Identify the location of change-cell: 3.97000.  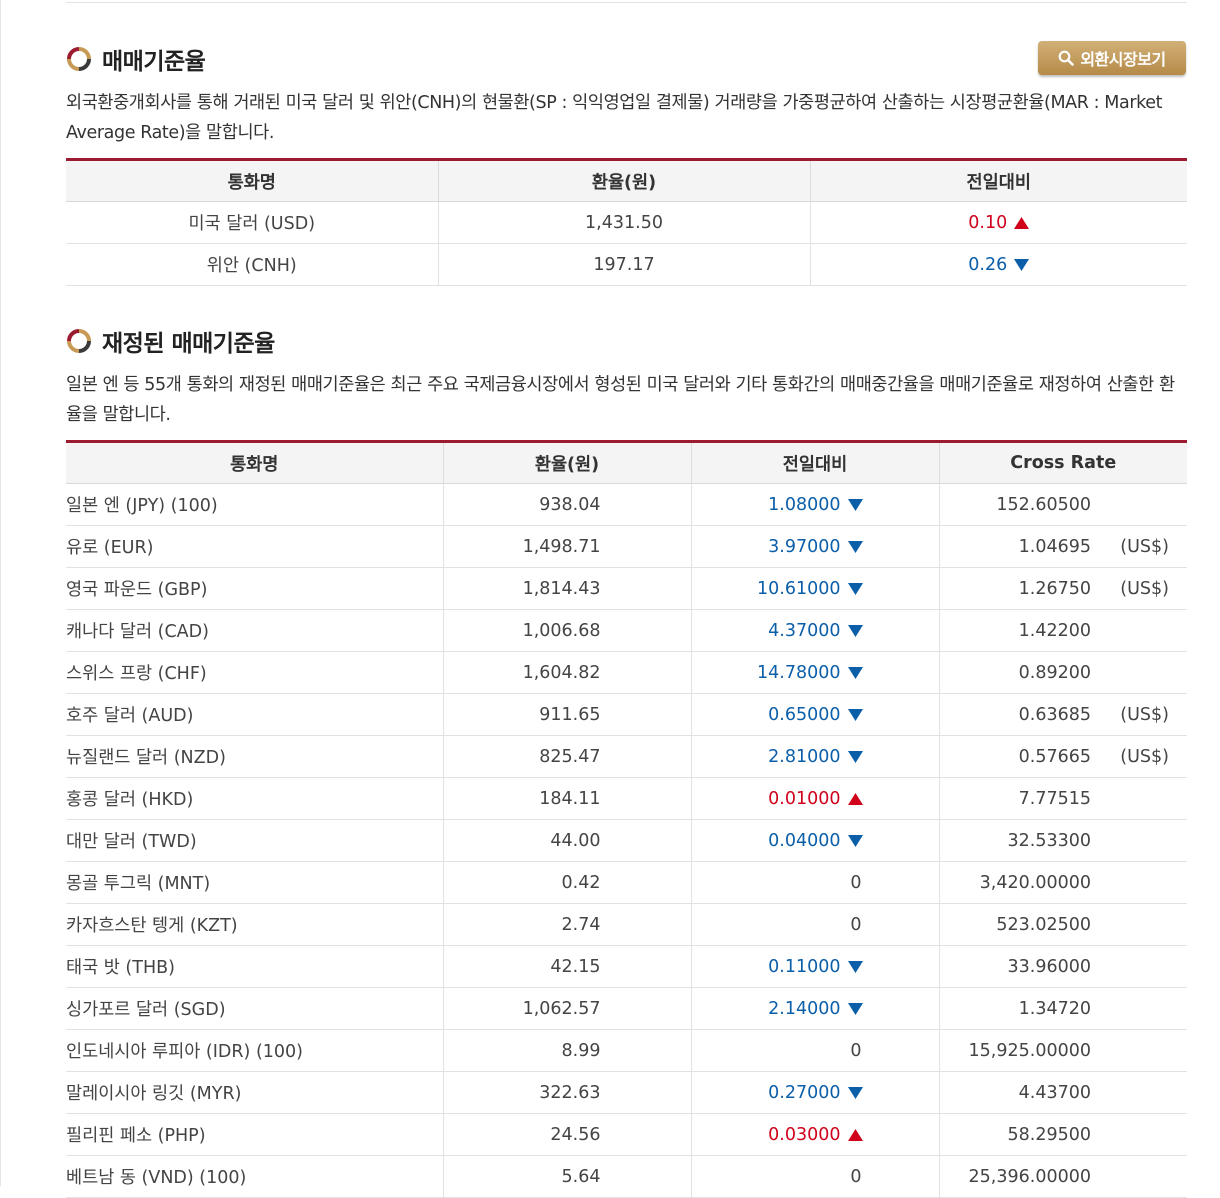
(814, 546).